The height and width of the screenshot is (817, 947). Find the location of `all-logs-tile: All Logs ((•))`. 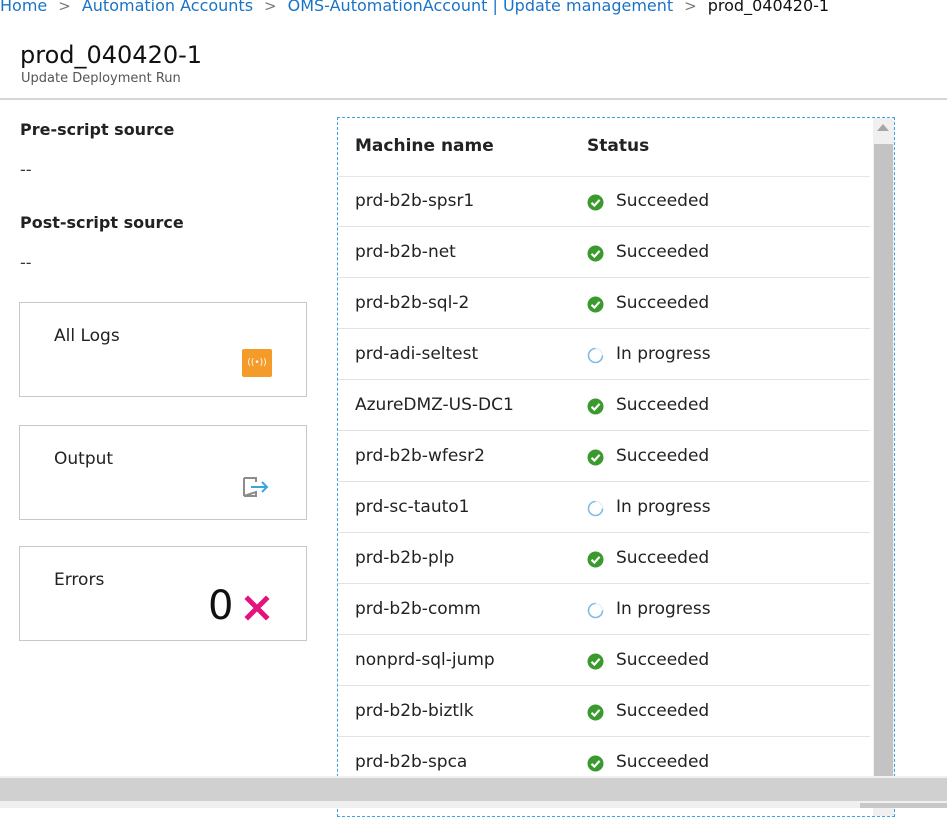

all-logs-tile: All Logs ((•)) is located at coordinates (163, 349).